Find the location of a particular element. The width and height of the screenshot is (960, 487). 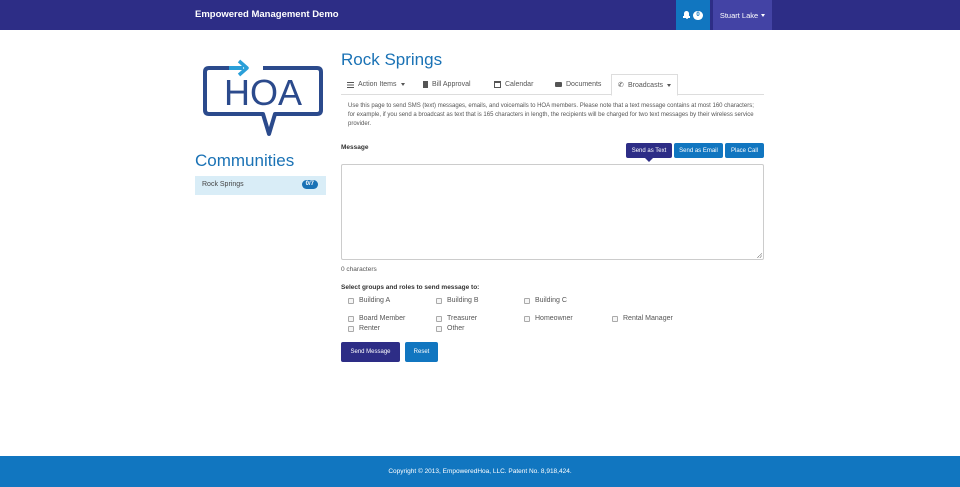

place-call-button: Place Call is located at coordinates (744, 150).